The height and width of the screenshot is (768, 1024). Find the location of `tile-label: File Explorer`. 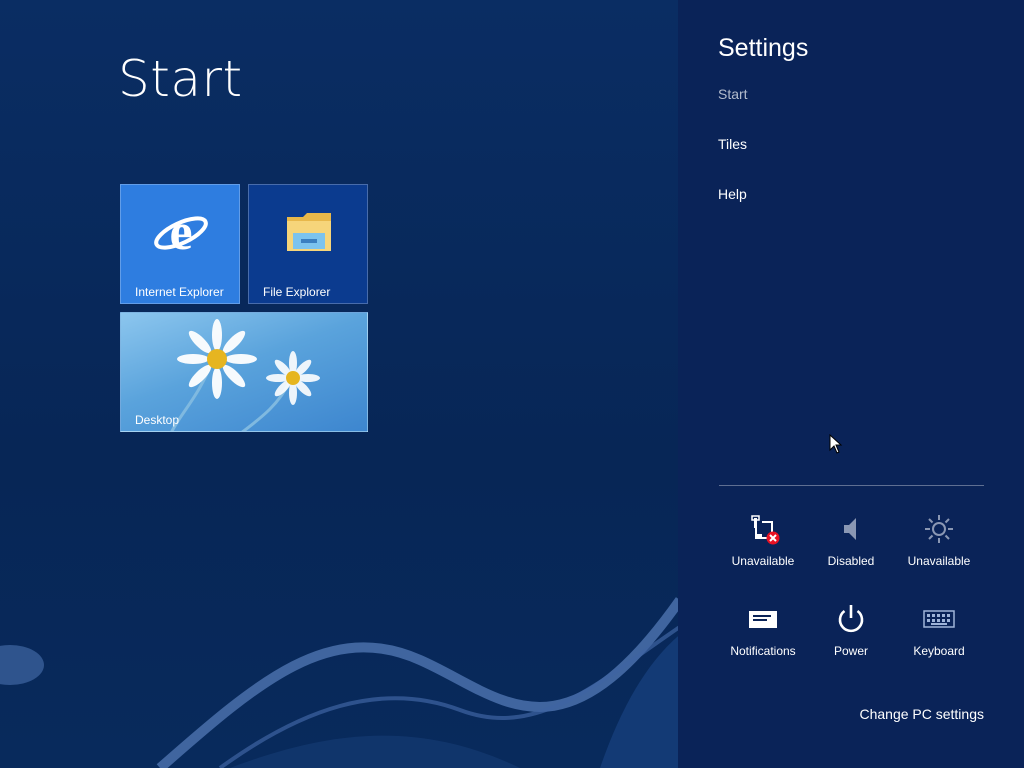

tile-label: File Explorer is located at coordinates (297, 292).